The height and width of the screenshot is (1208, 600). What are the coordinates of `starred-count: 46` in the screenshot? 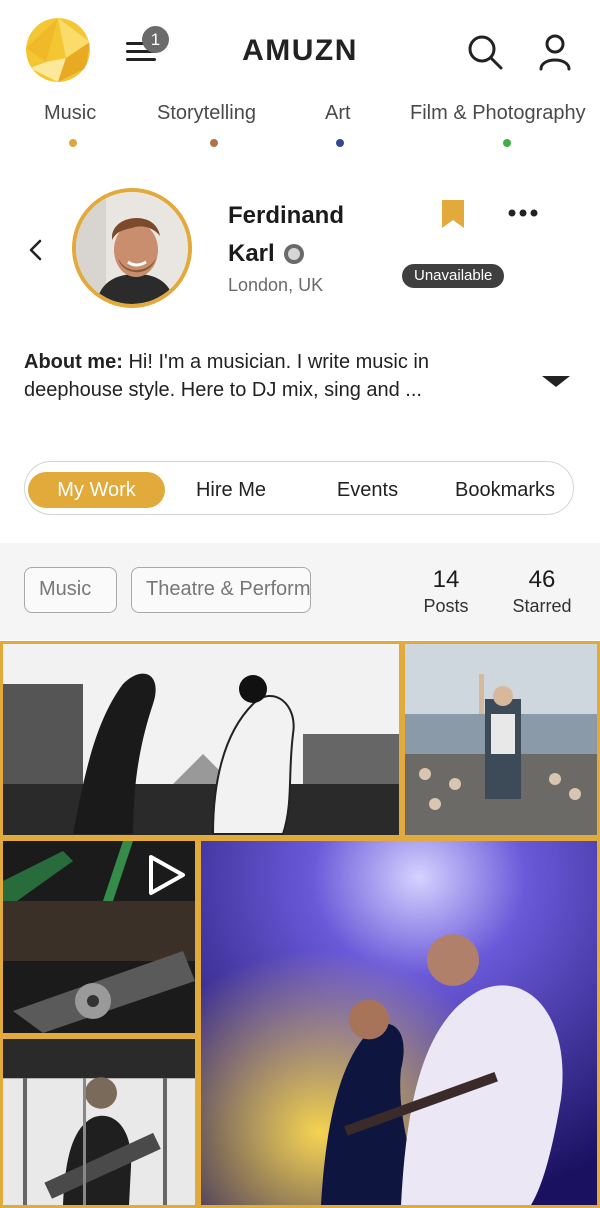 It's located at (542, 579).